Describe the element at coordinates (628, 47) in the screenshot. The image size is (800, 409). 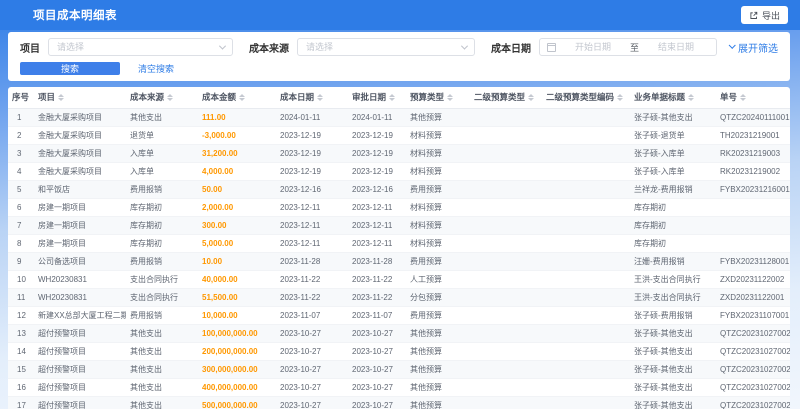
I see `cost-date-range-picker: 至` at that location.